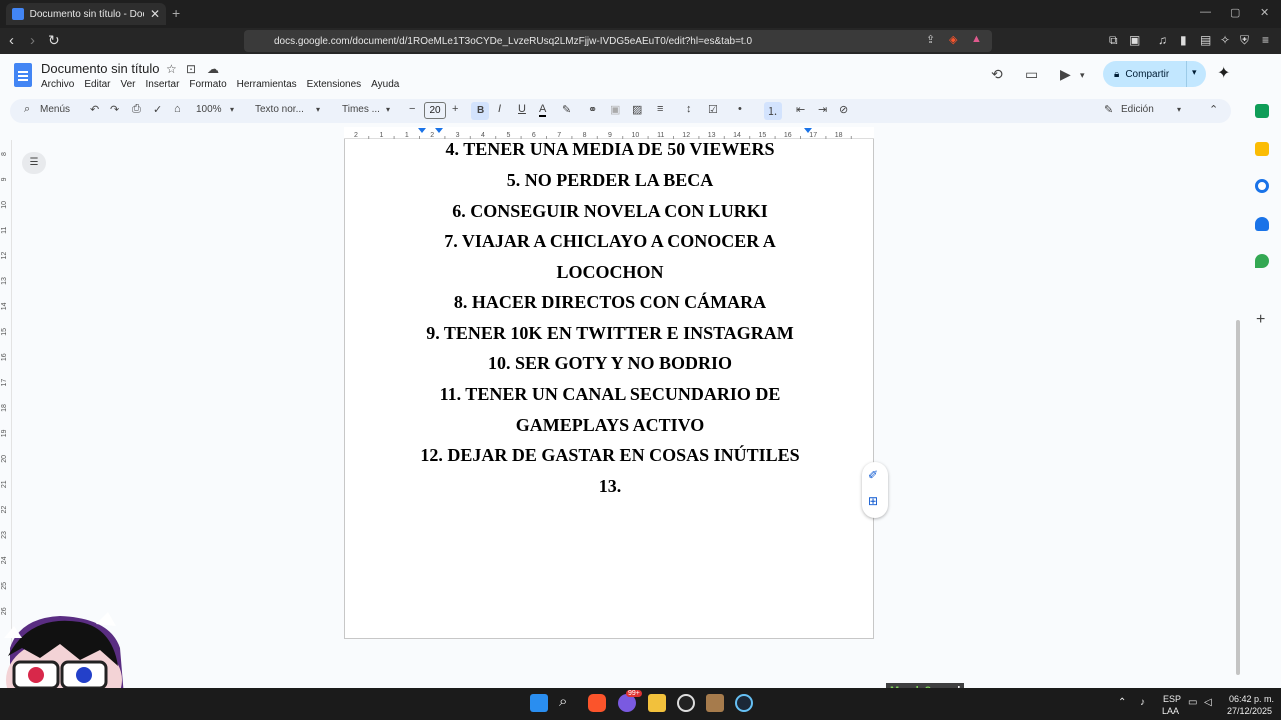  What do you see at coordinates (1205, 12) in the screenshot?
I see `minimize-icon: —` at bounding box center [1205, 12].